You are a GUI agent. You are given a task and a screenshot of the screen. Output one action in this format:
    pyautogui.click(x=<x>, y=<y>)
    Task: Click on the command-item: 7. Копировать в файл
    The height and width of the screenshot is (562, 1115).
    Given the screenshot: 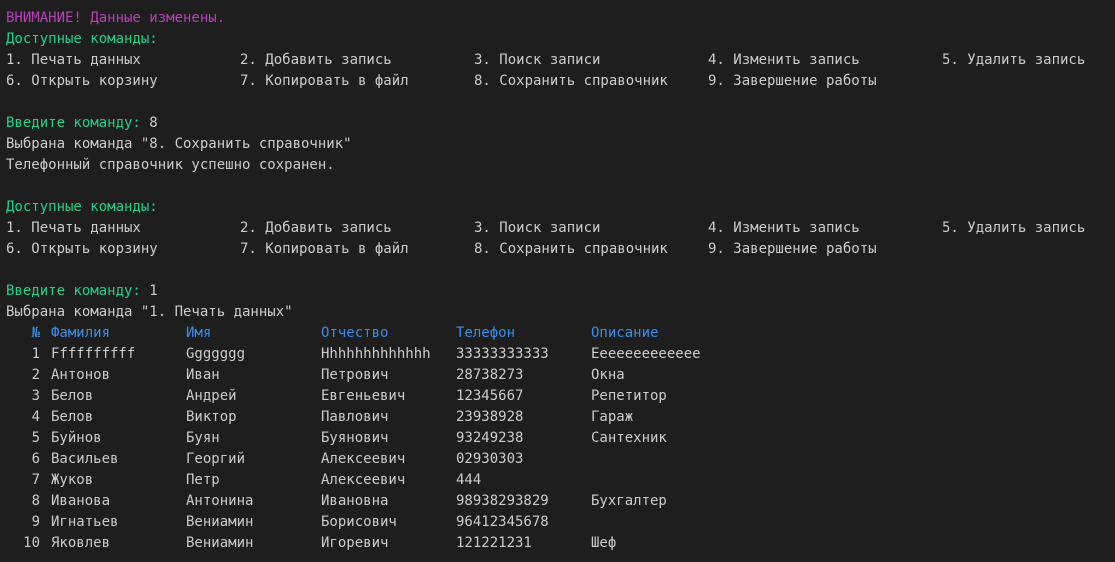 What is the action you would take?
    pyautogui.click(x=324, y=81)
    